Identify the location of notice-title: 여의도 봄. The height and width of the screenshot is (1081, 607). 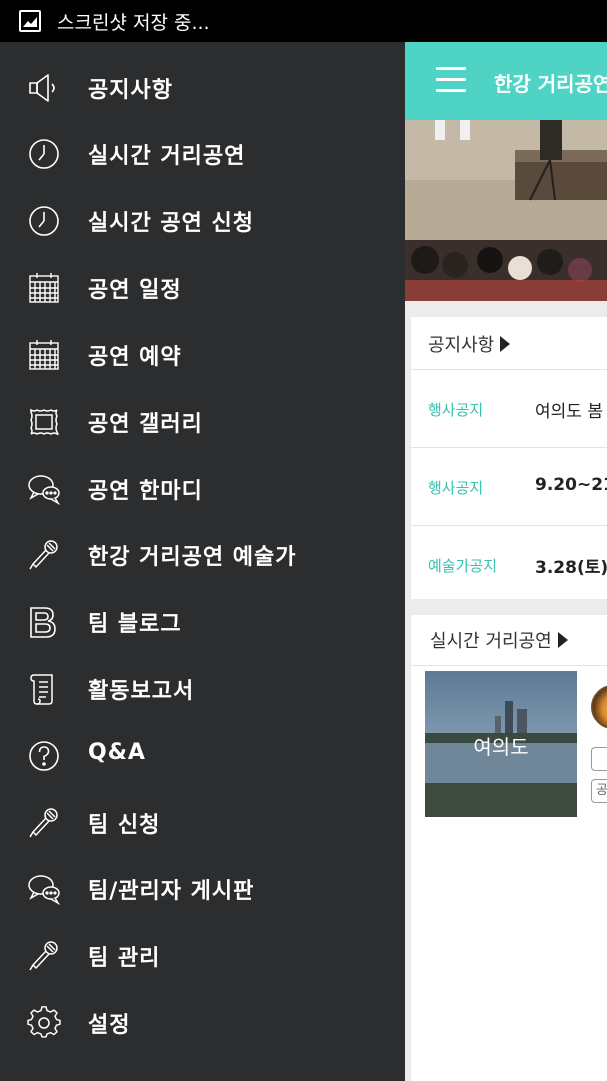
(569, 412).